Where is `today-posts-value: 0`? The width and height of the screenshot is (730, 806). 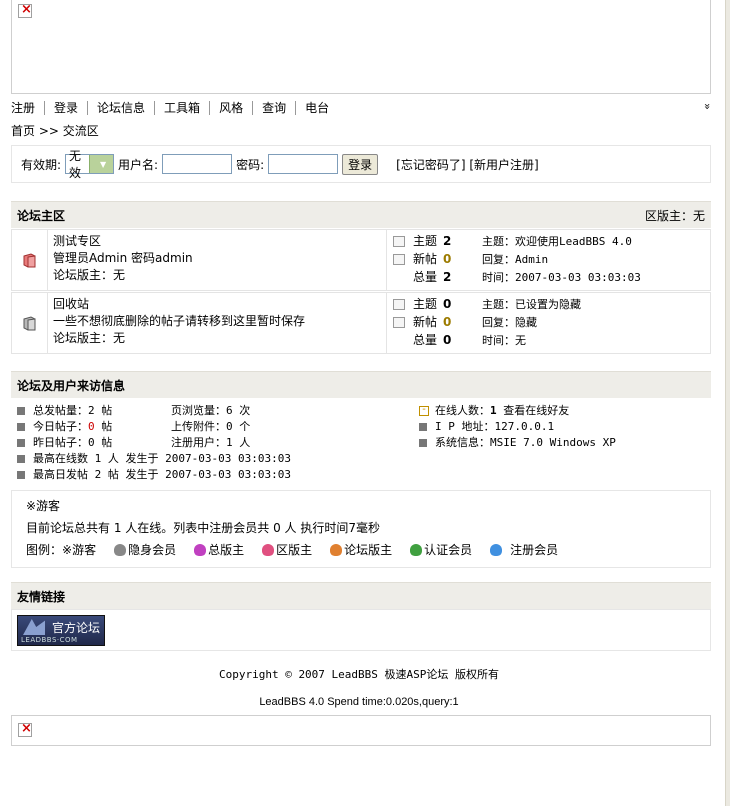
today-posts-value: 0 is located at coordinates (91, 426).